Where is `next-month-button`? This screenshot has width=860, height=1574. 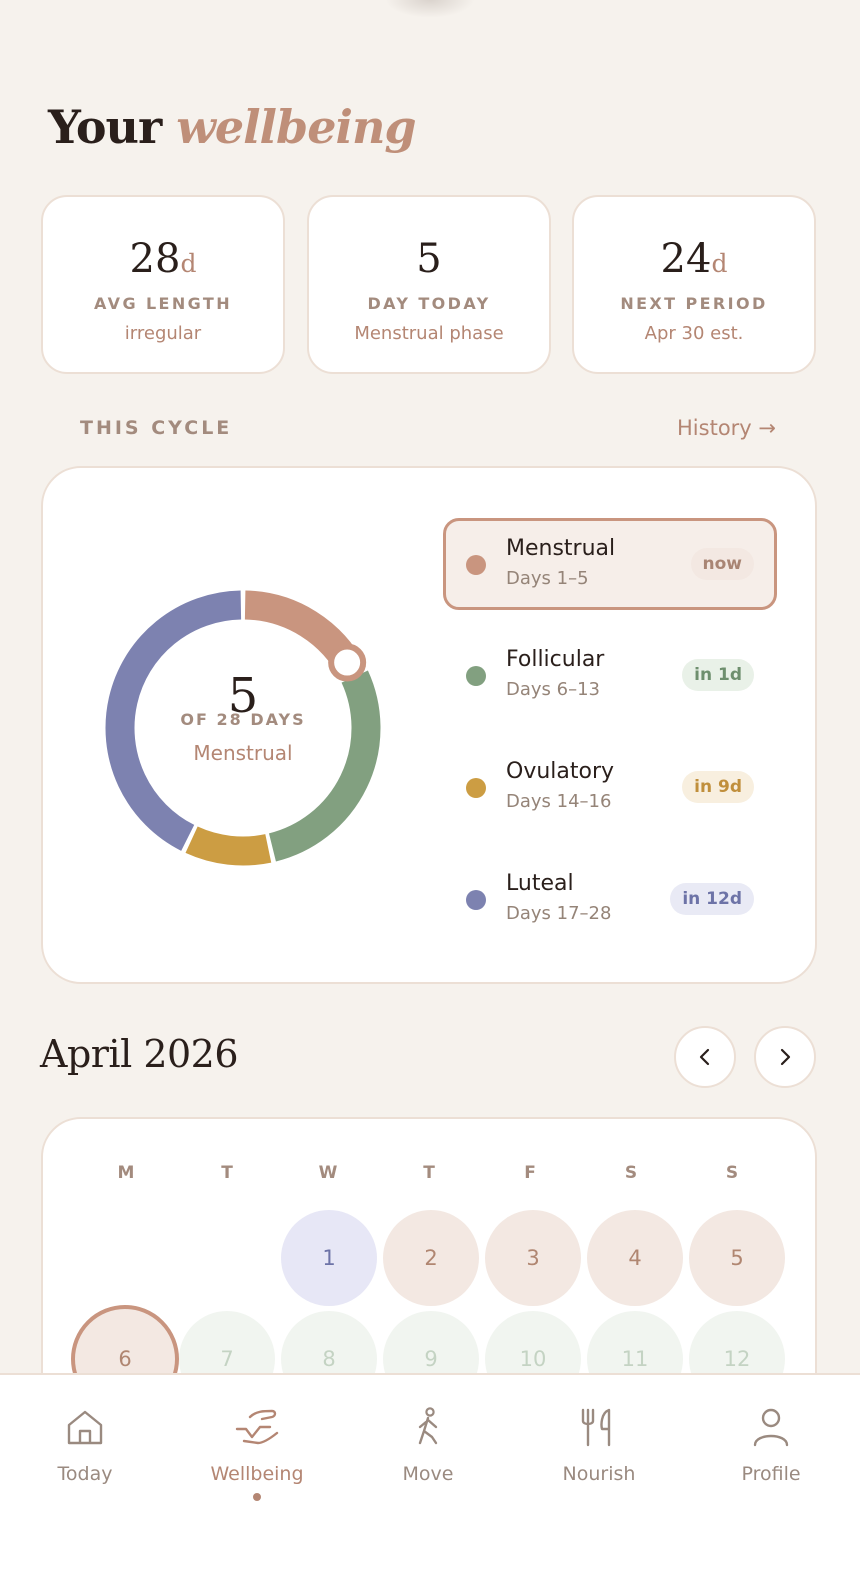 next-month-button is located at coordinates (785, 1057).